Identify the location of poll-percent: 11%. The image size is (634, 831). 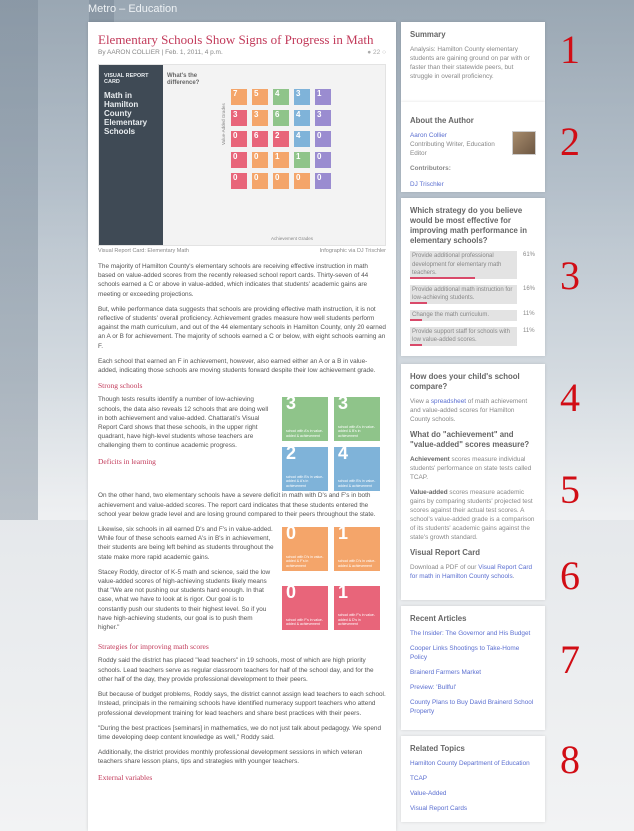
(529, 313).